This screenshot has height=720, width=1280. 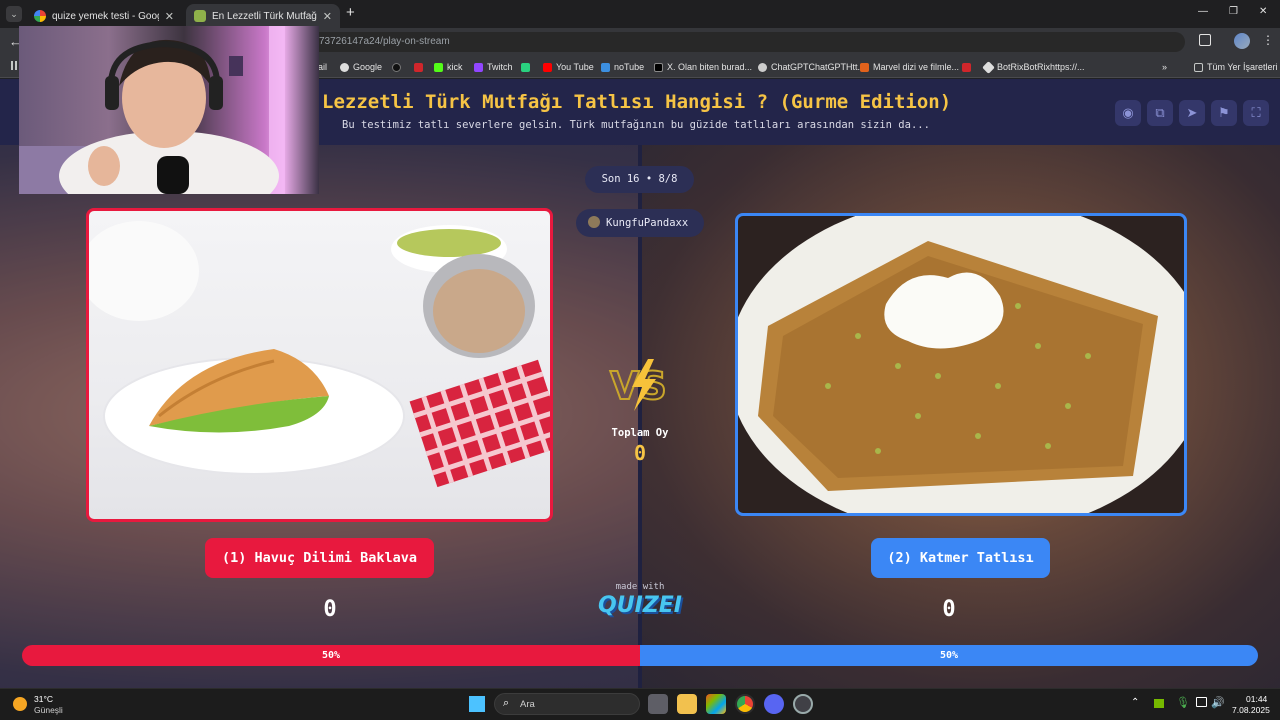 I want to click on green-app-icon, so click(x=525, y=67).